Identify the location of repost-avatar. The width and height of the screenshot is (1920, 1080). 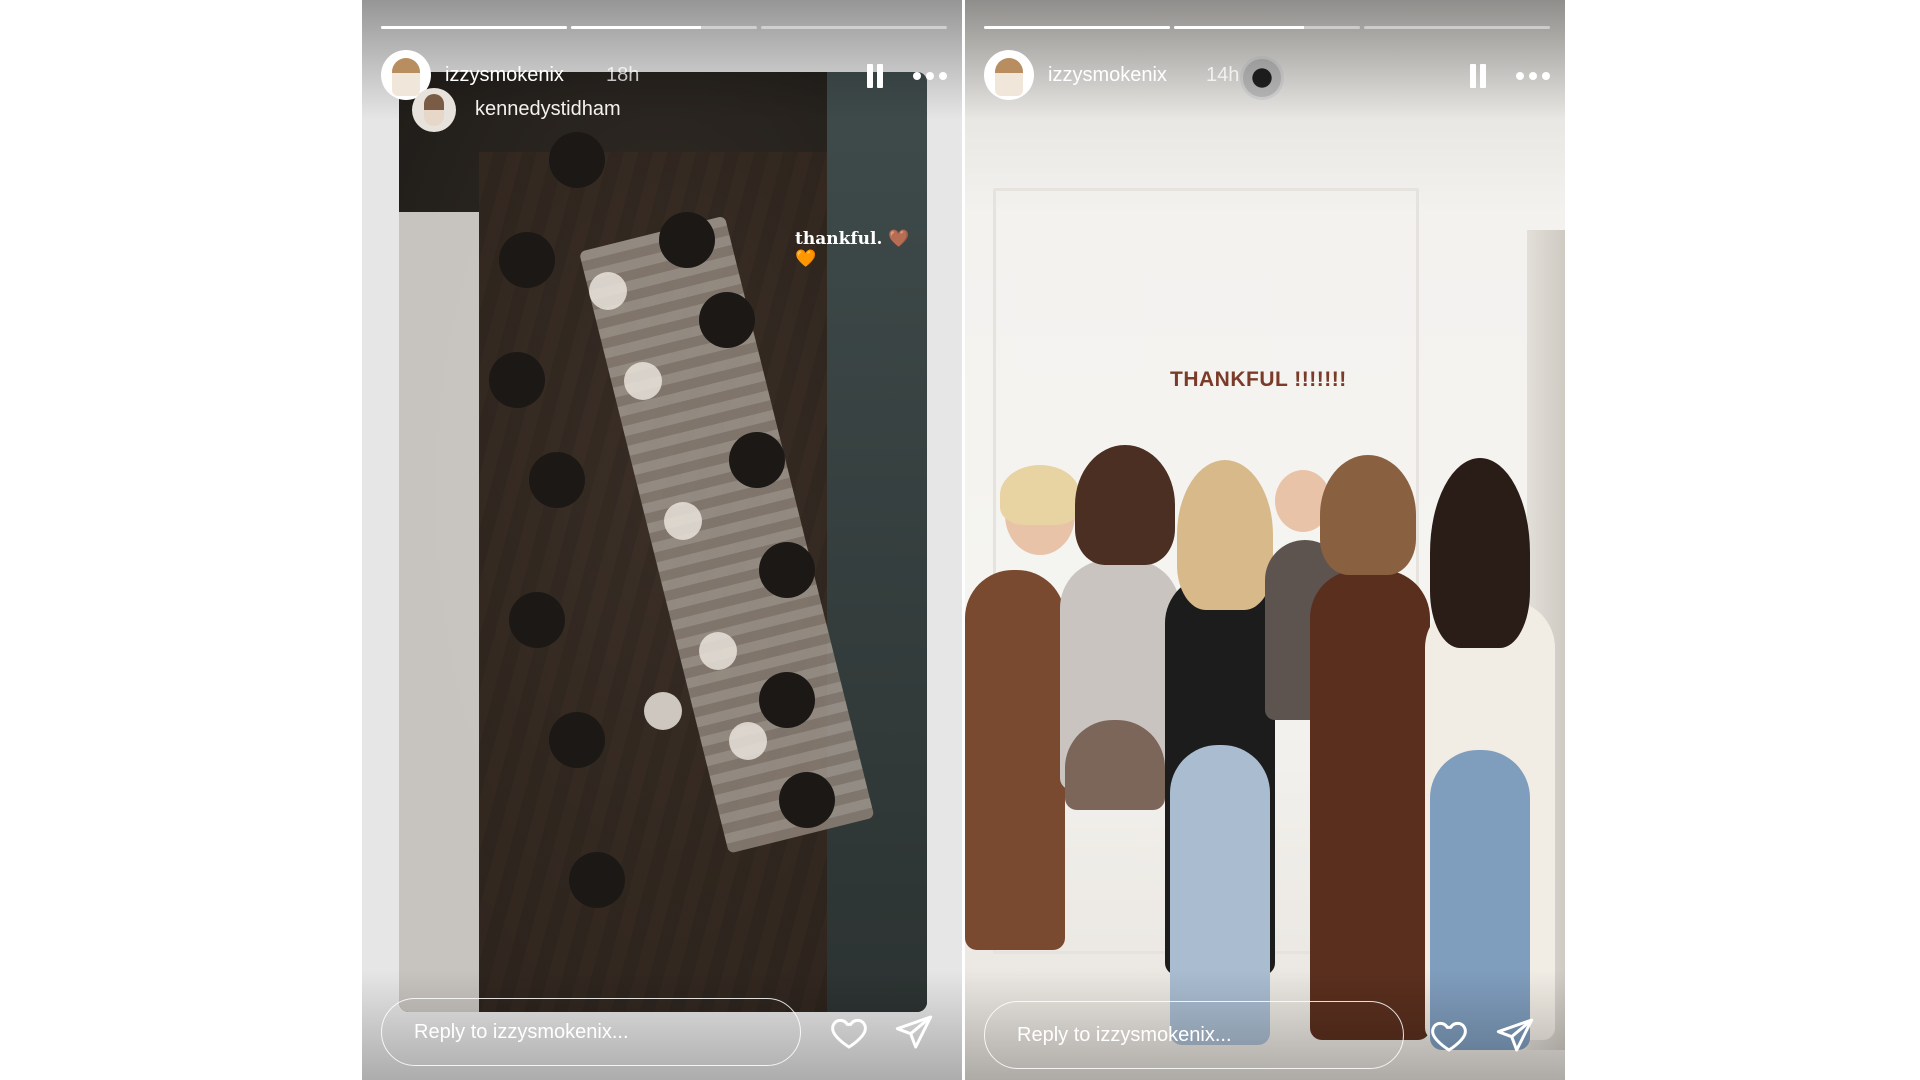
(434, 110).